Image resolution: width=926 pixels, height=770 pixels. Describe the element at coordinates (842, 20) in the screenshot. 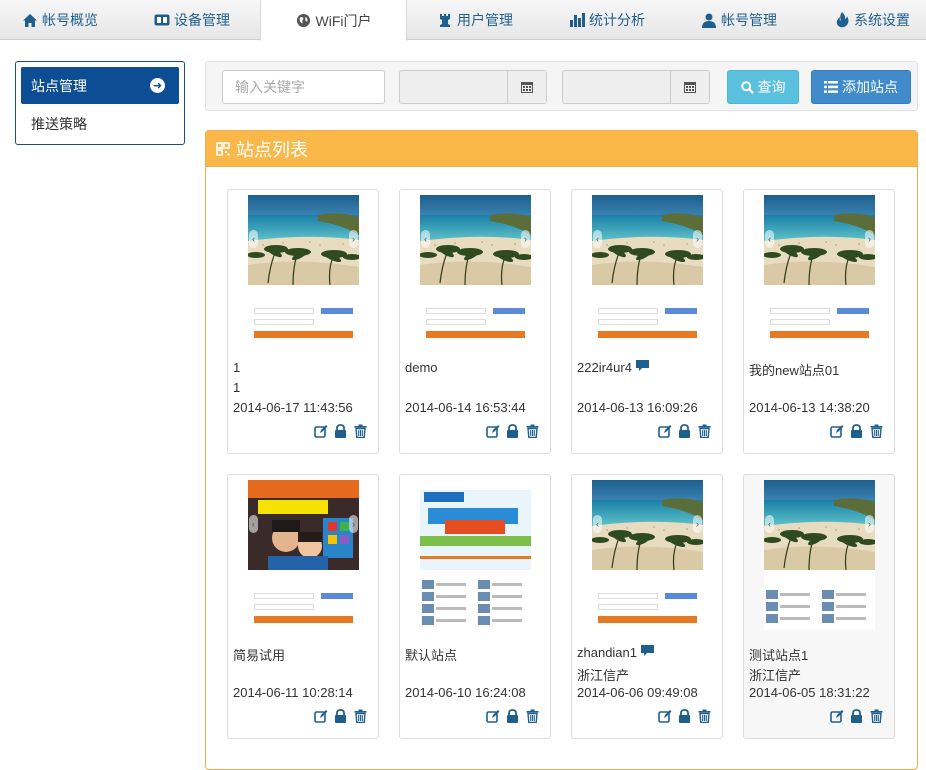

I see `flame-icon` at that location.